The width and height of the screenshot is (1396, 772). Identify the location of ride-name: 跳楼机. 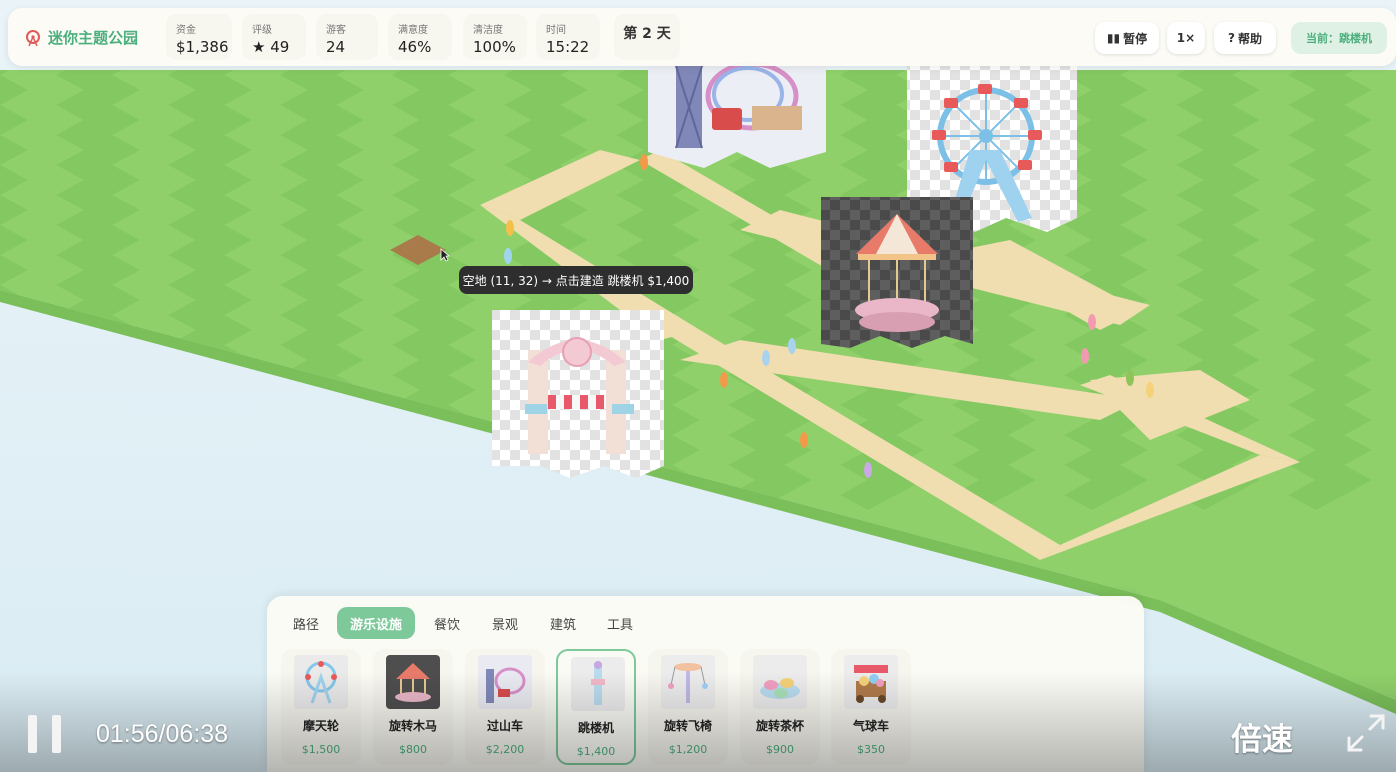
(595, 728).